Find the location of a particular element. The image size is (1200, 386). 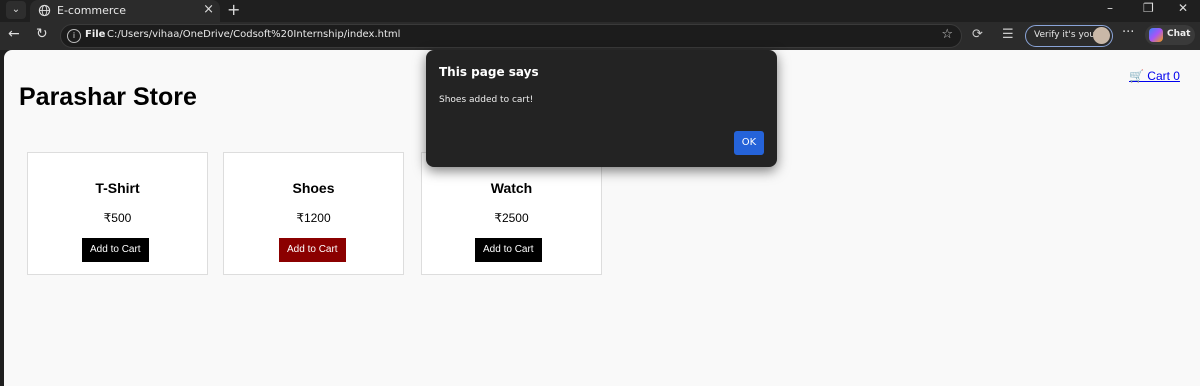

product-price: ₹2500 is located at coordinates (511, 218).